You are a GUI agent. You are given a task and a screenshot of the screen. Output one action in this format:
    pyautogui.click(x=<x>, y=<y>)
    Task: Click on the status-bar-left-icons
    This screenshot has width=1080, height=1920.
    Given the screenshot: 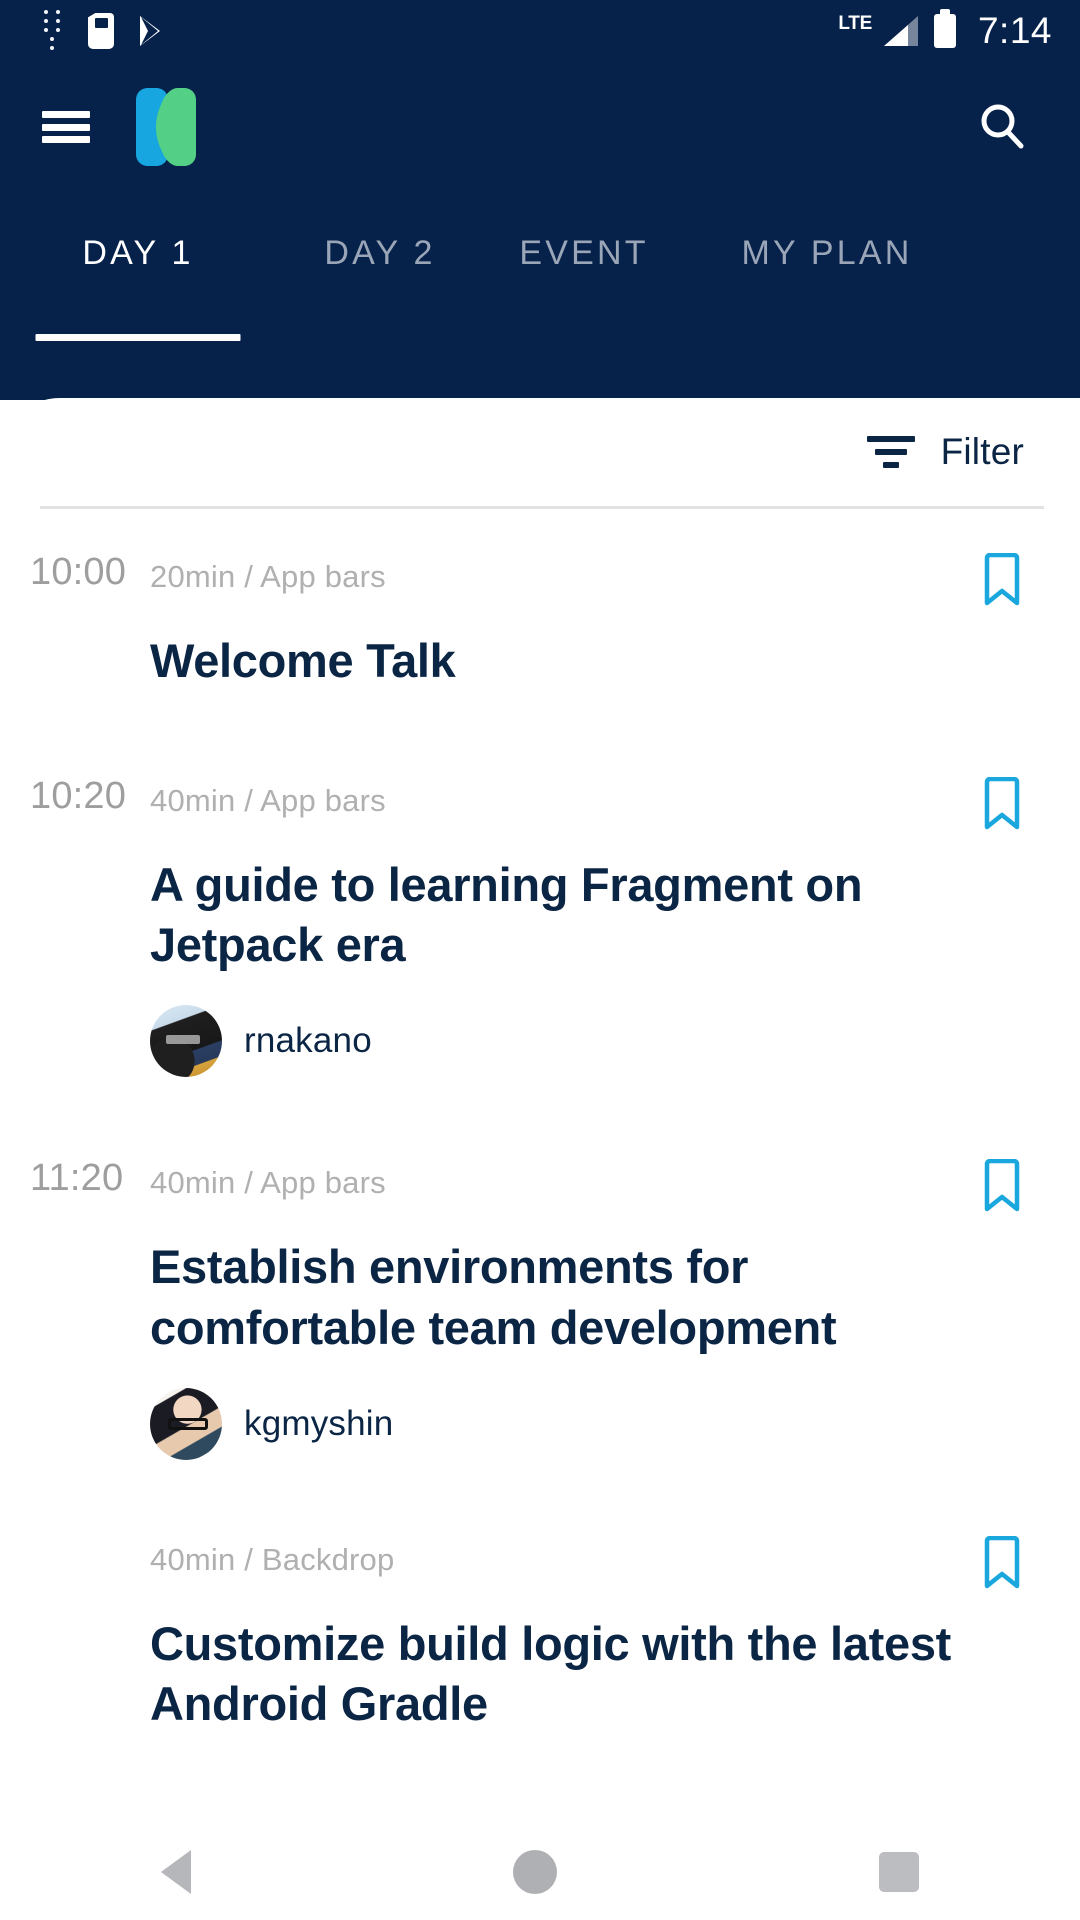 What is the action you would take?
    pyautogui.click(x=83, y=31)
    